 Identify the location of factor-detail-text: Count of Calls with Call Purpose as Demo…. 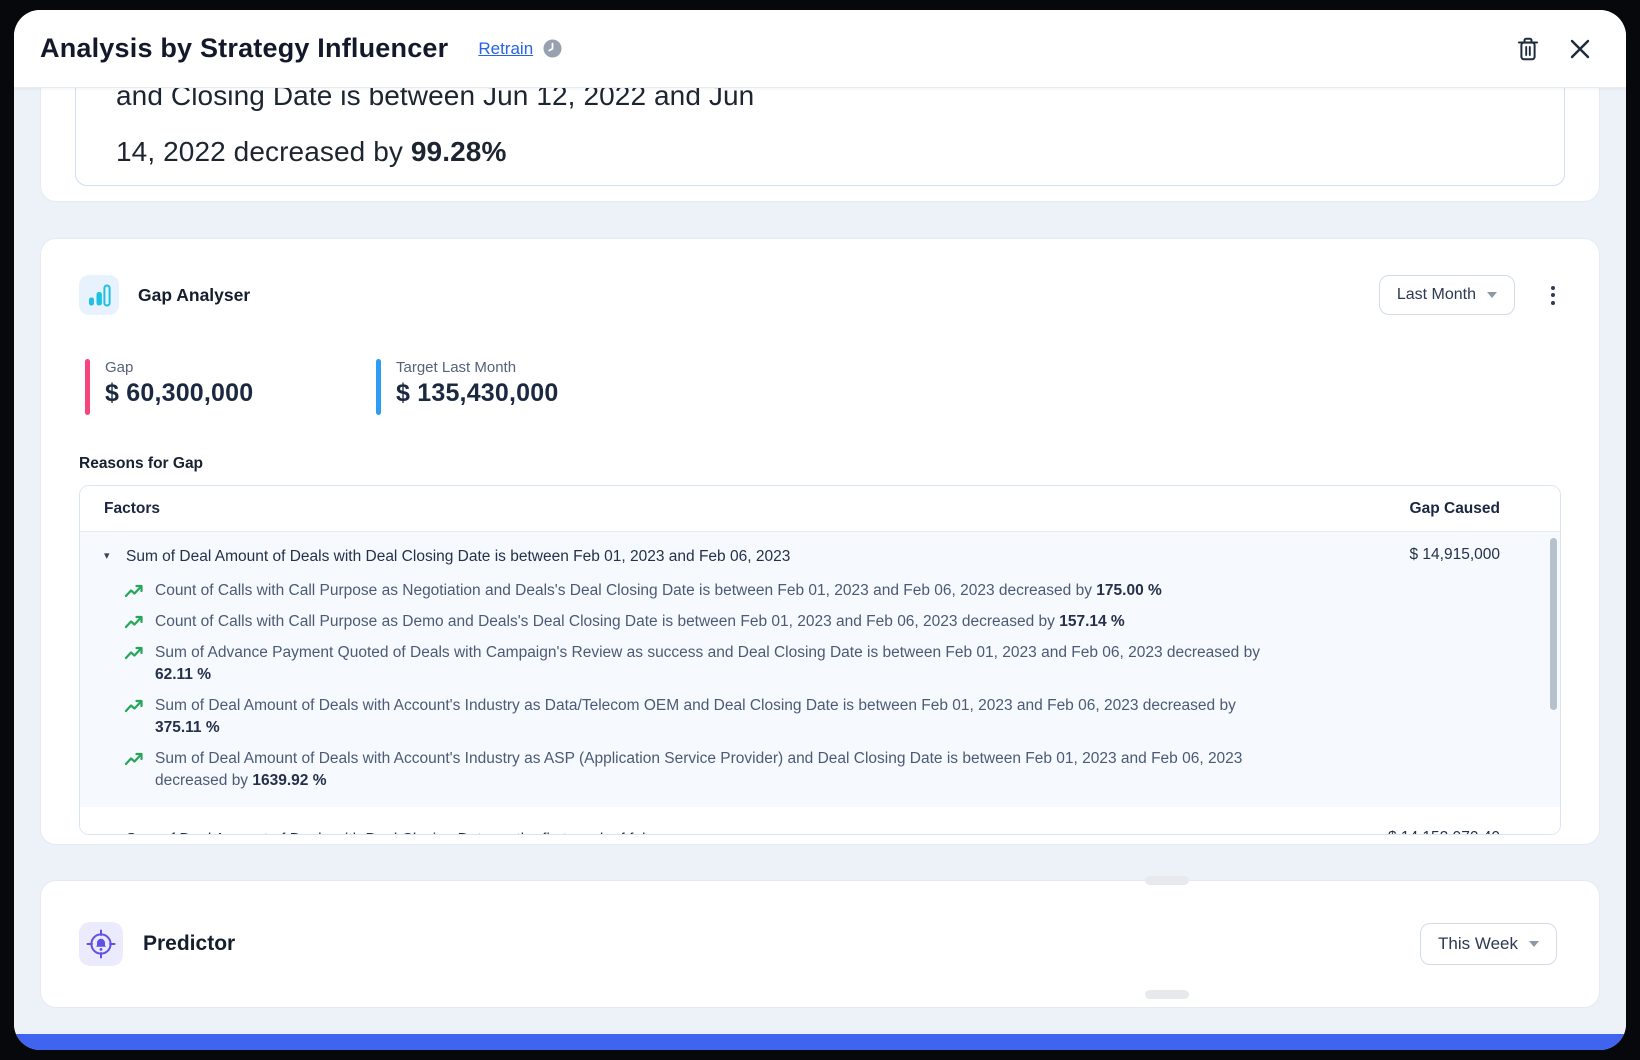
(640, 621).